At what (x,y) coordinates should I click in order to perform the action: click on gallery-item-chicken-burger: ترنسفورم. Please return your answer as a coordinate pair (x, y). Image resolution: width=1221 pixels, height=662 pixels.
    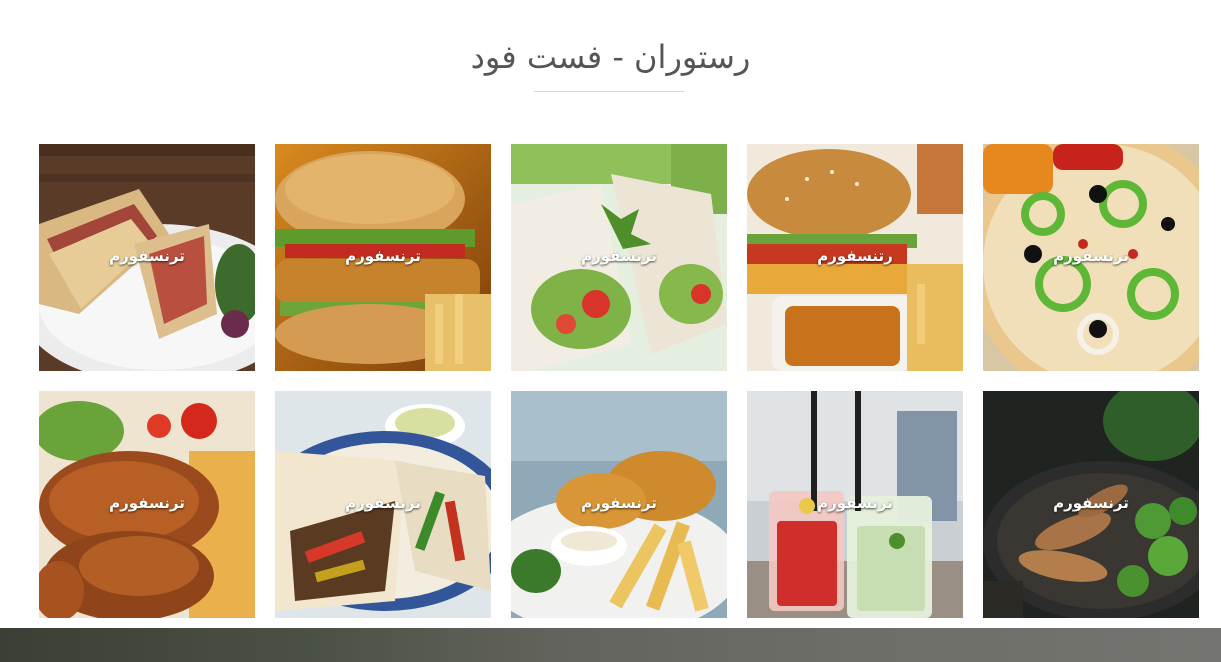
    Looking at the image, I should click on (383, 257).